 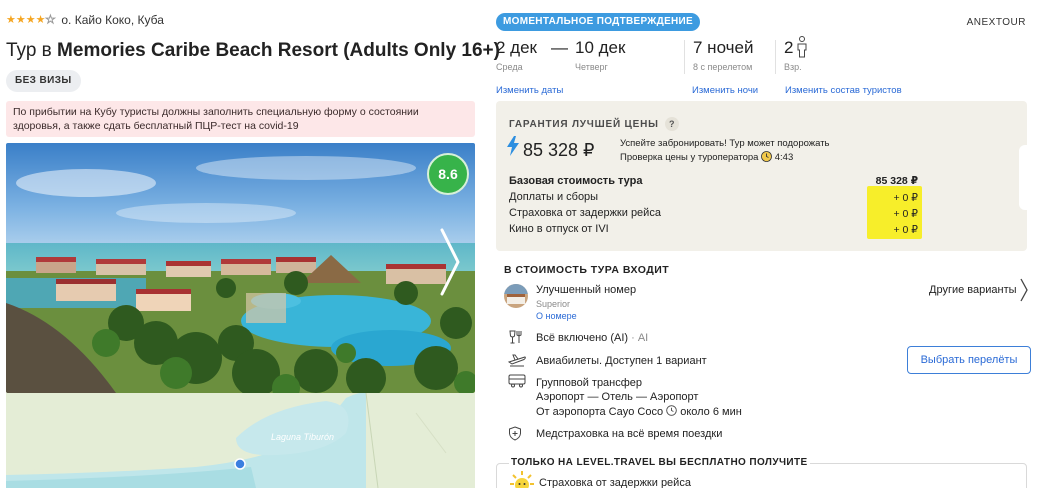 What do you see at coordinates (585, 213) in the screenshot?
I see `breakdown-label-delay-insurance: Страховка от задержки рейса` at bounding box center [585, 213].